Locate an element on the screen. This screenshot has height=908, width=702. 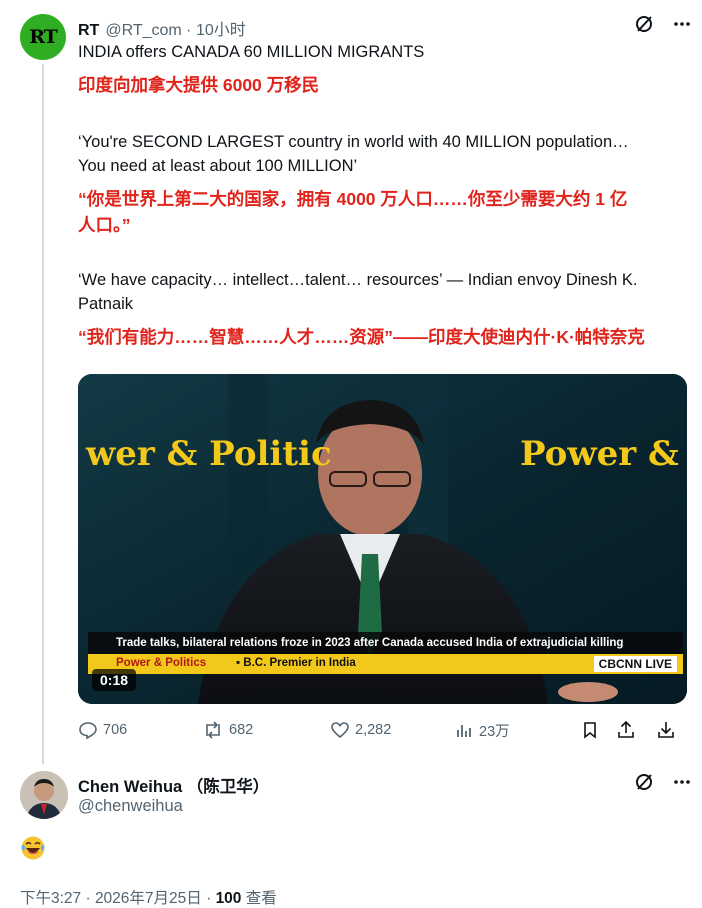
reply-author-avatar is located at coordinates (44, 795).